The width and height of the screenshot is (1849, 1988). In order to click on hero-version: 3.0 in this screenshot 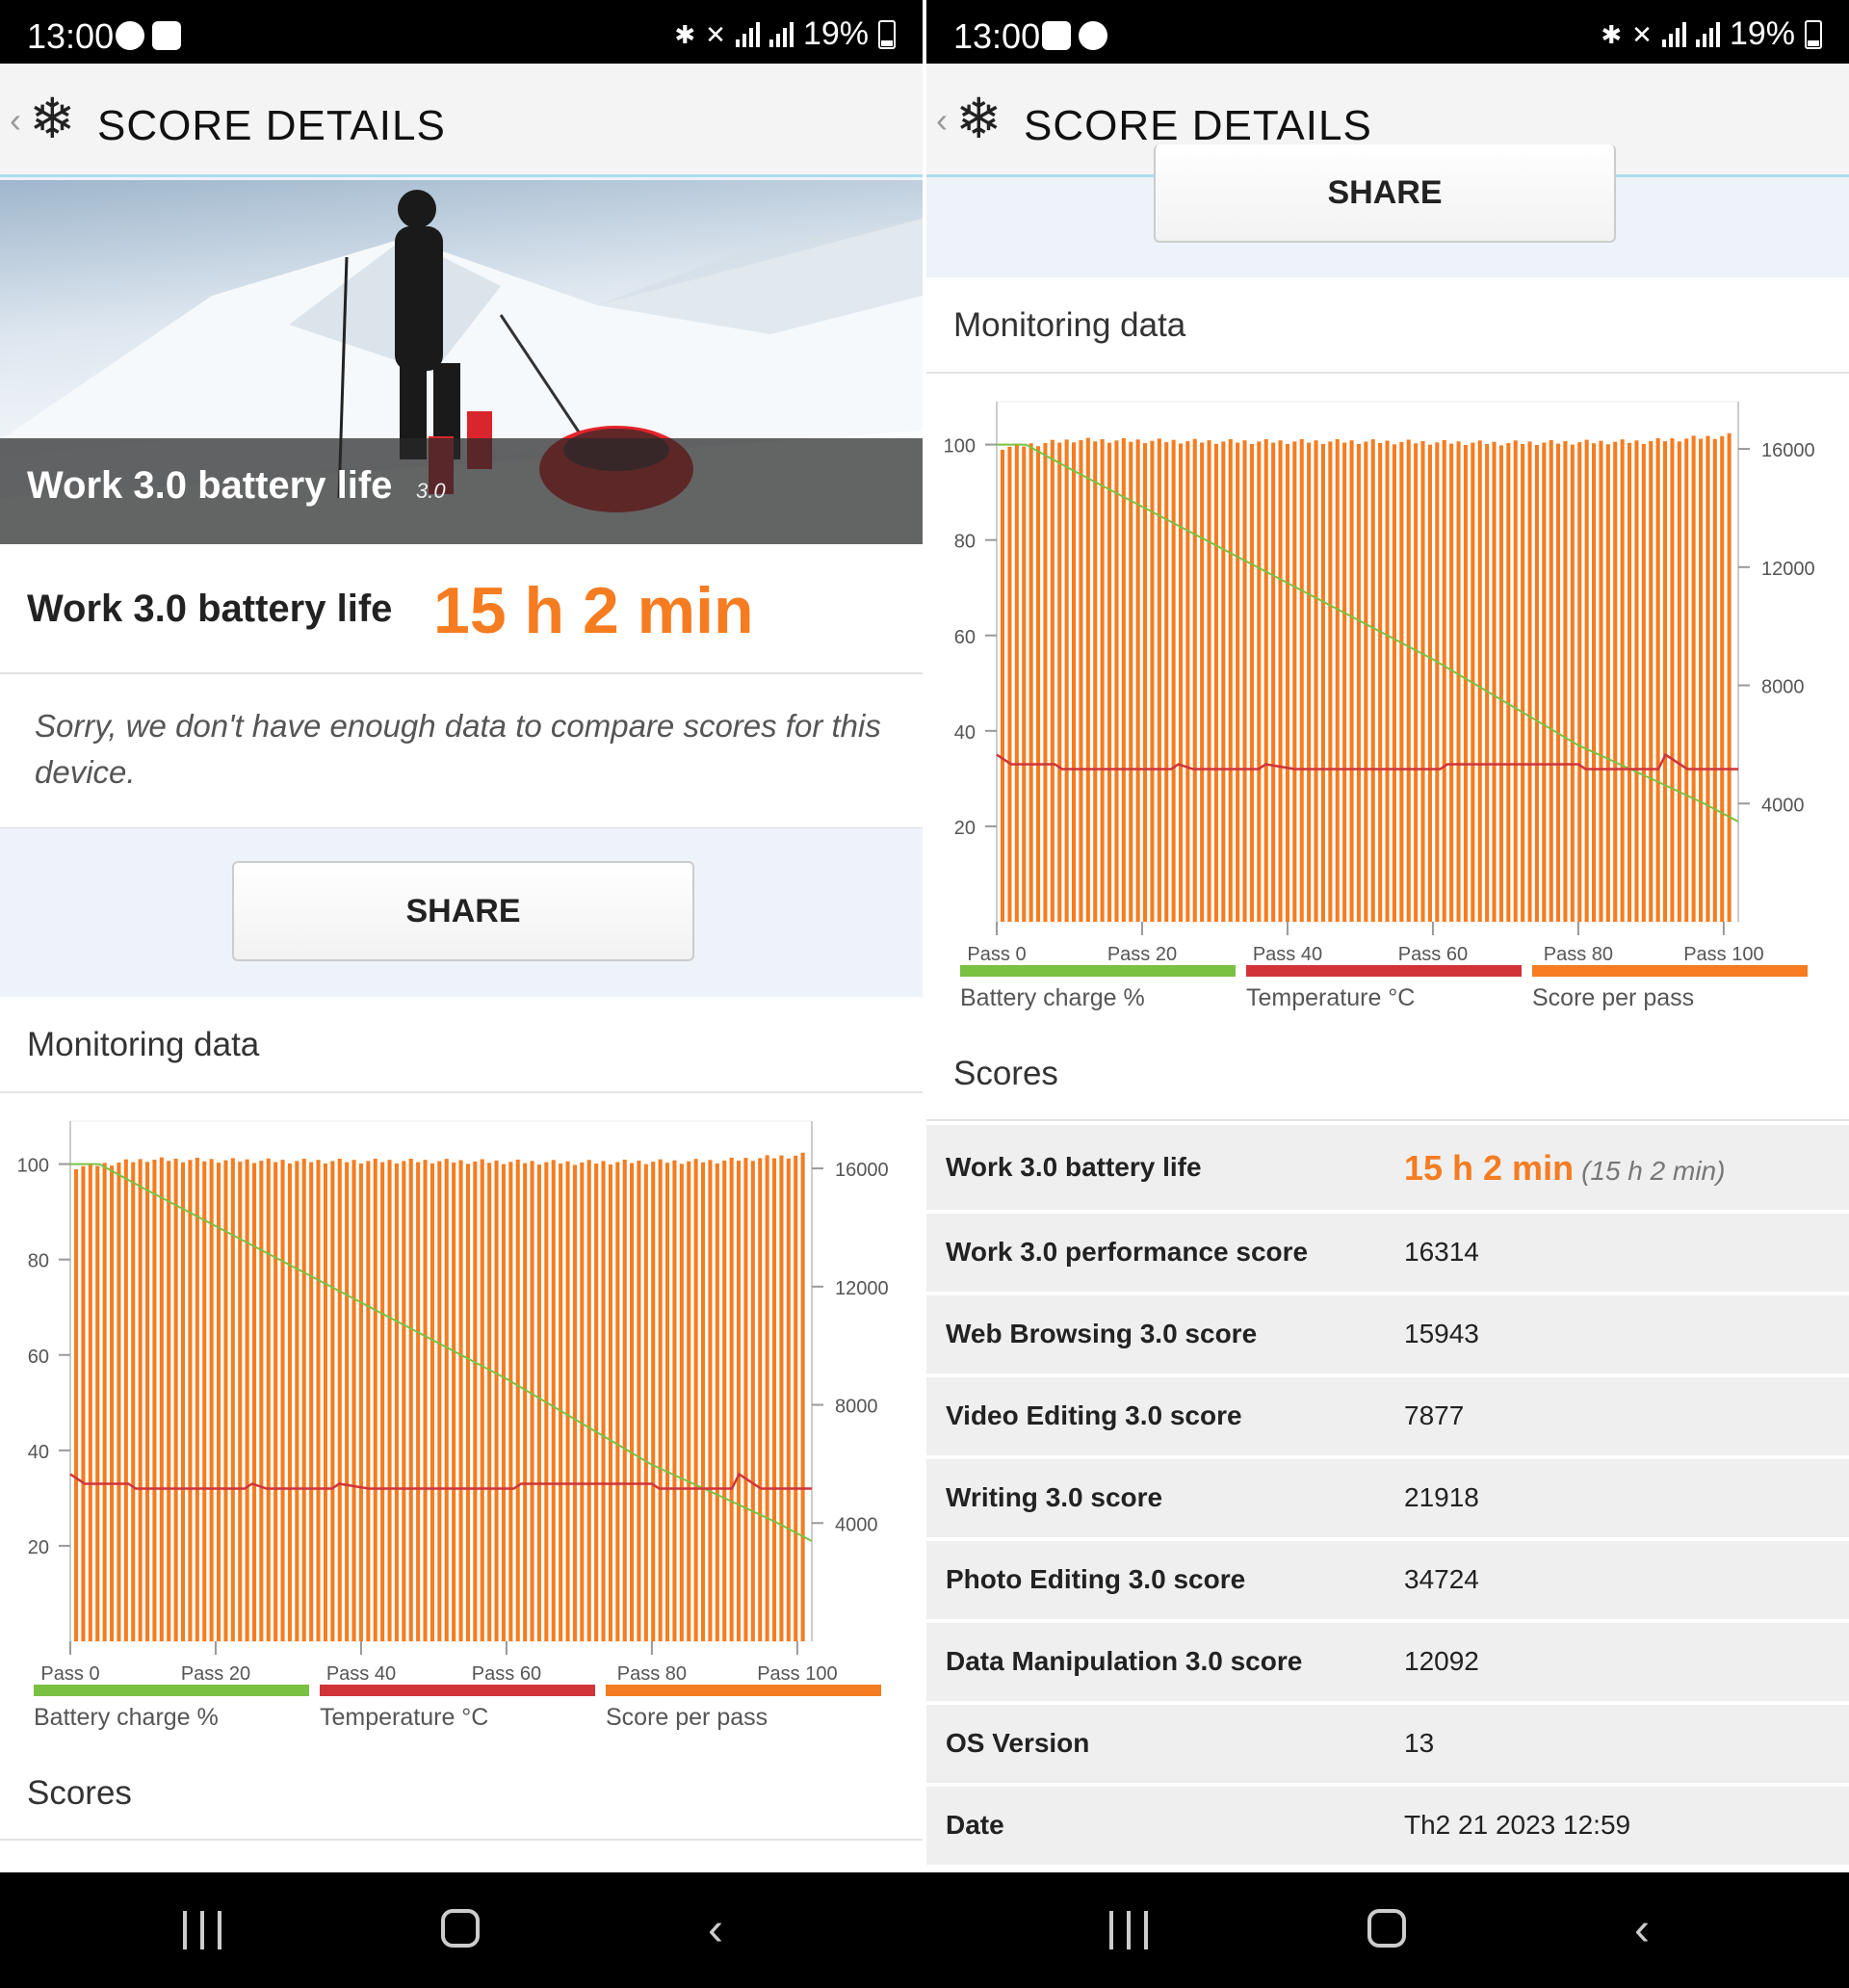, I will do `click(431, 491)`.